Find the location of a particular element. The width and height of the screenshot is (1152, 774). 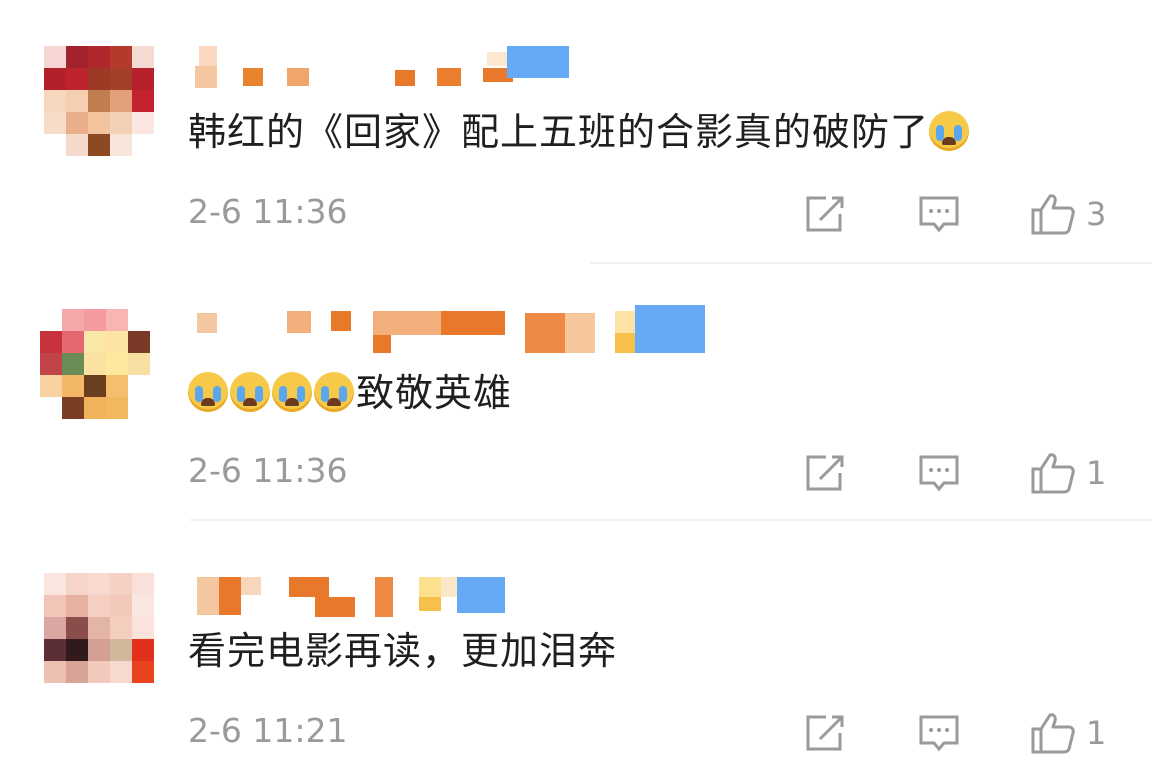

comment-text: 韩红的《回家》配上五班的合影真的破防了 is located at coordinates (579, 132).